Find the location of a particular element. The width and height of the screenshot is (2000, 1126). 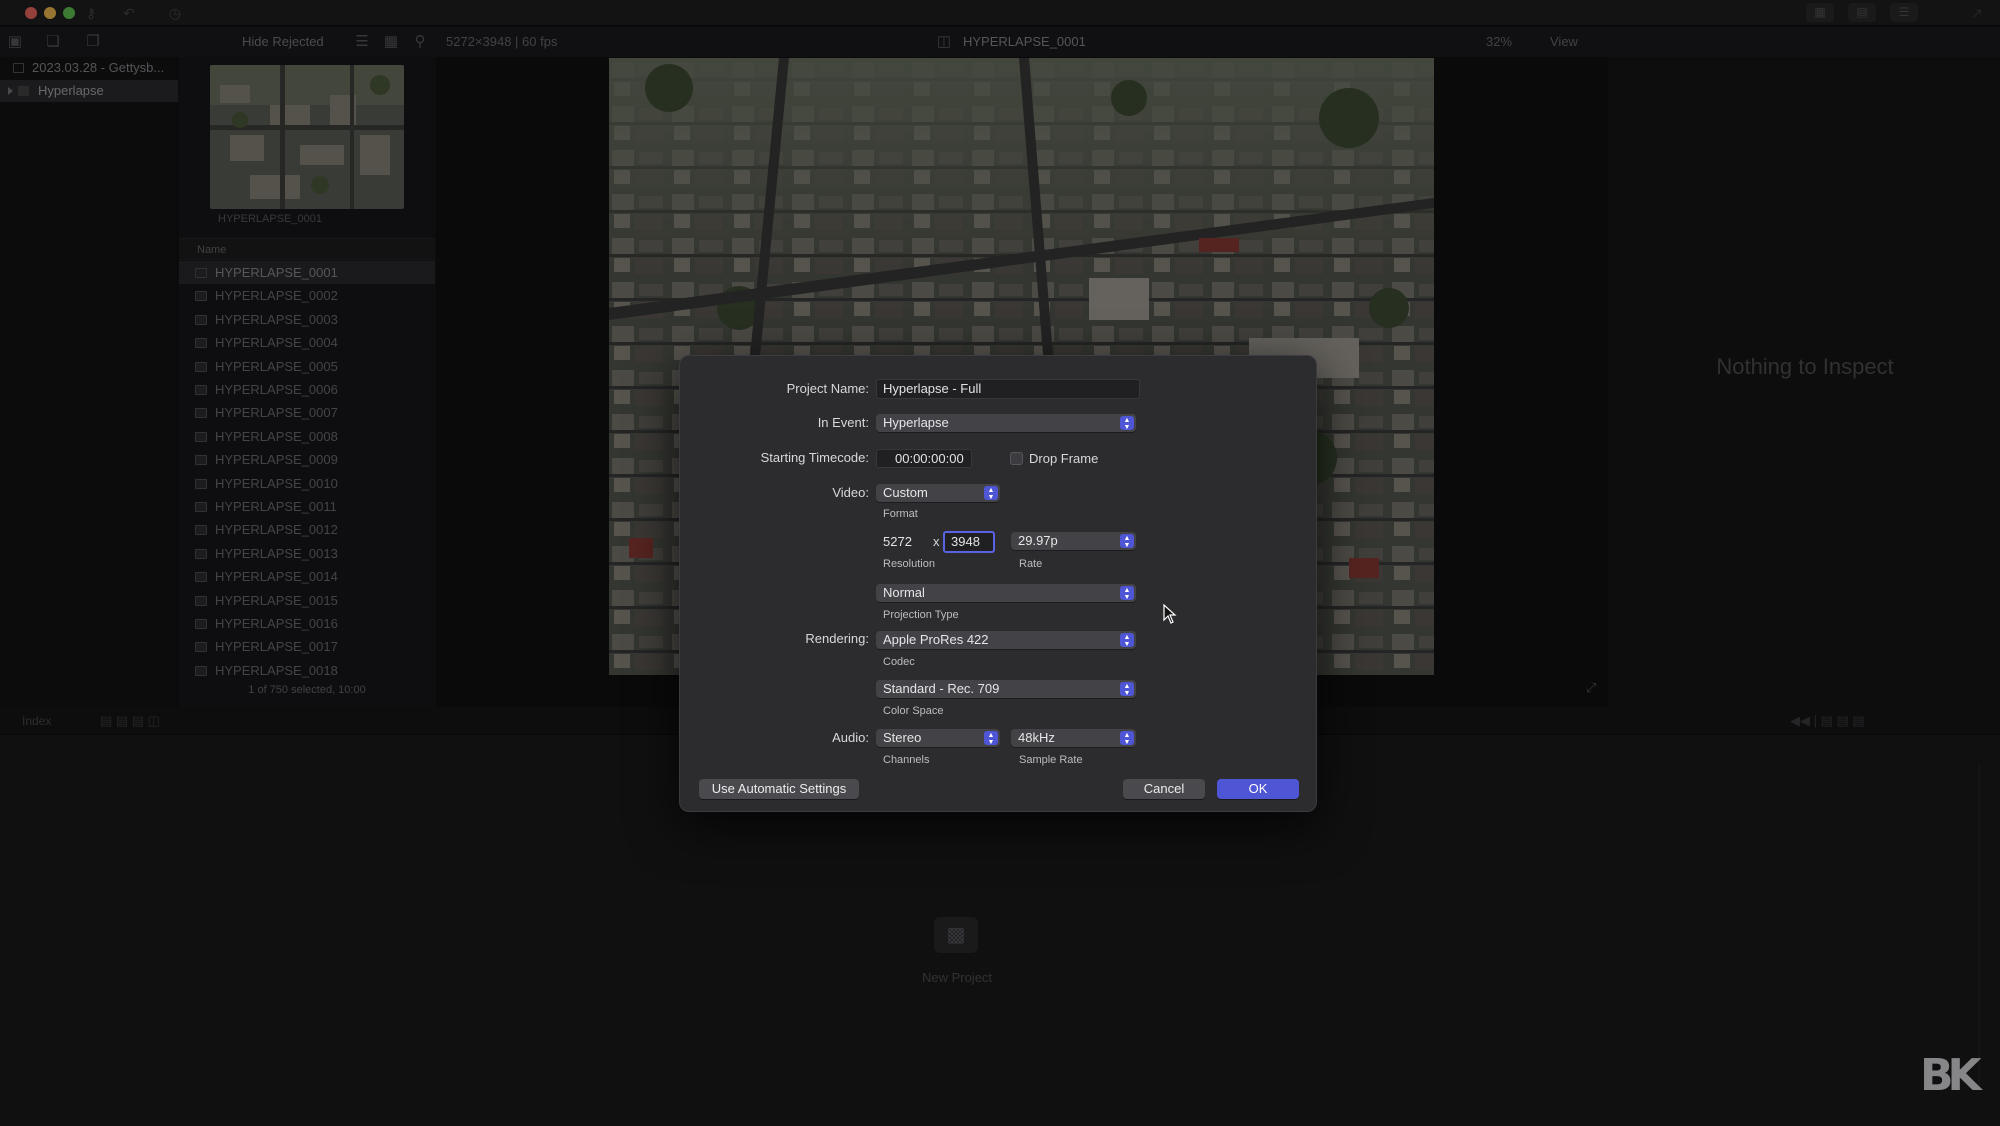

cancel-button: Cancel is located at coordinates (1164, 789).